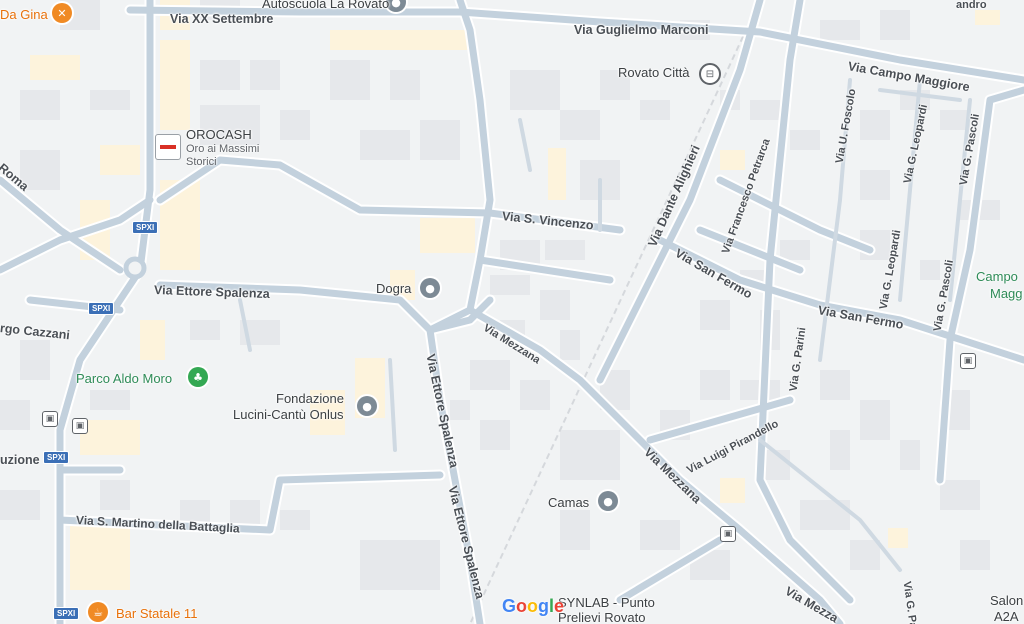 This screenshot has height=624, width=1024. Describe the element at coordinates (325, 5) in the screenshot. I see `poi-label-autoscuola: Autoscuola La Rovato` at that location.